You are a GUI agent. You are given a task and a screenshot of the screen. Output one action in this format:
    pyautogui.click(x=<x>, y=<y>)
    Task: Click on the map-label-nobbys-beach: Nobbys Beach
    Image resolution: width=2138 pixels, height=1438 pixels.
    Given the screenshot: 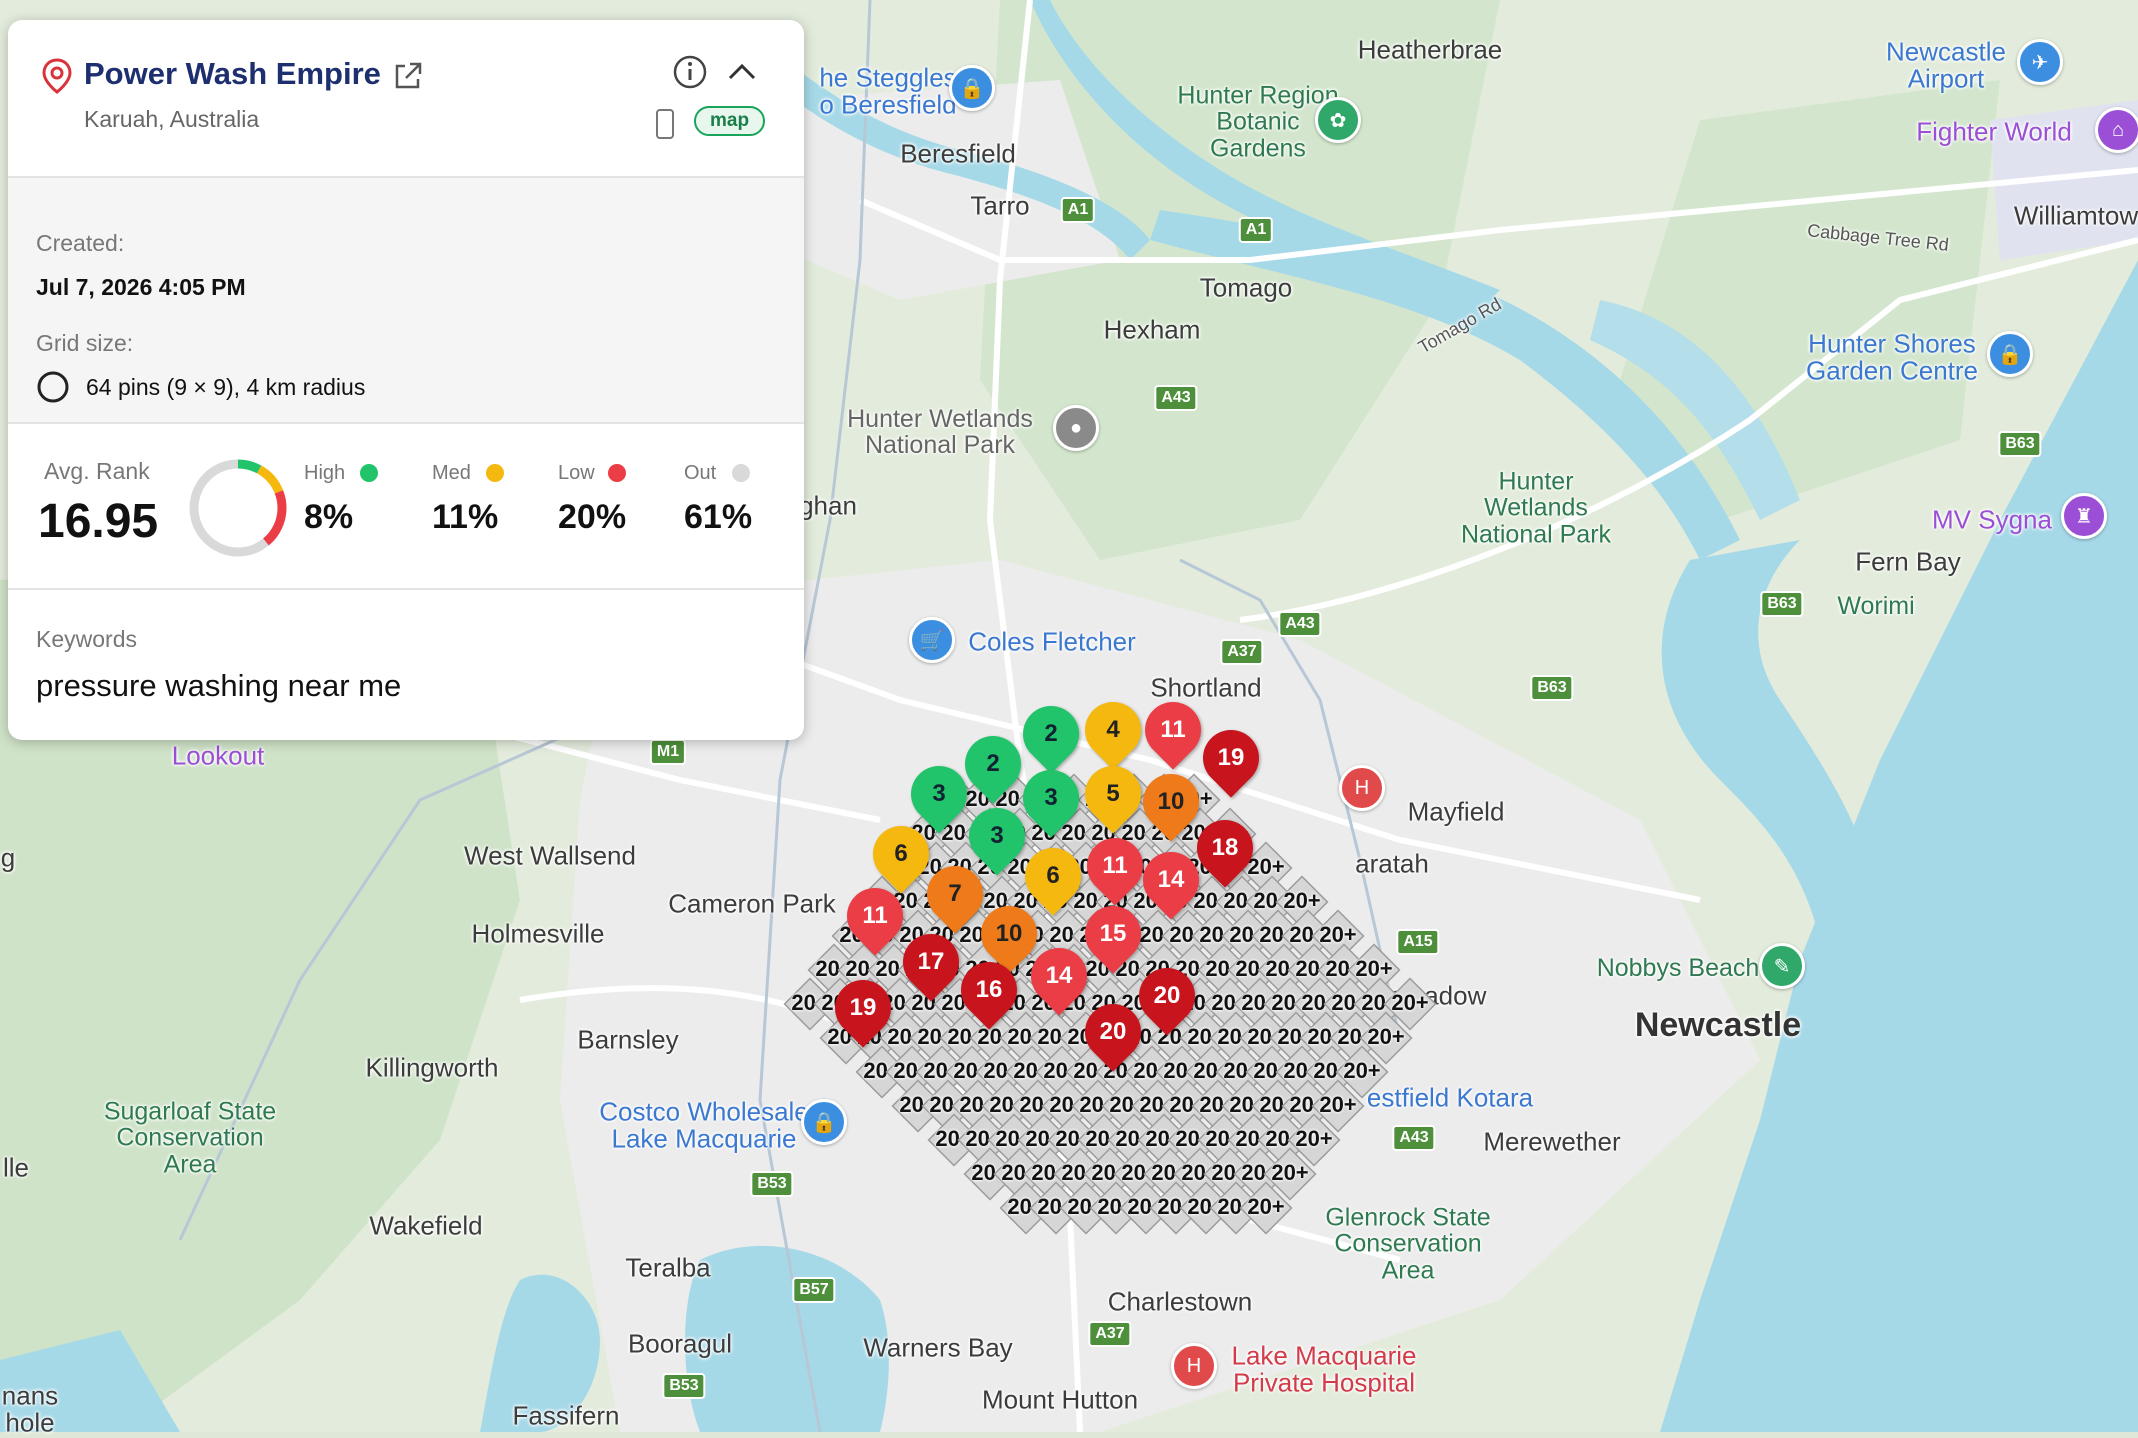 What is the action you would take?
    pyautogui.click(x=1678, y=968)
    